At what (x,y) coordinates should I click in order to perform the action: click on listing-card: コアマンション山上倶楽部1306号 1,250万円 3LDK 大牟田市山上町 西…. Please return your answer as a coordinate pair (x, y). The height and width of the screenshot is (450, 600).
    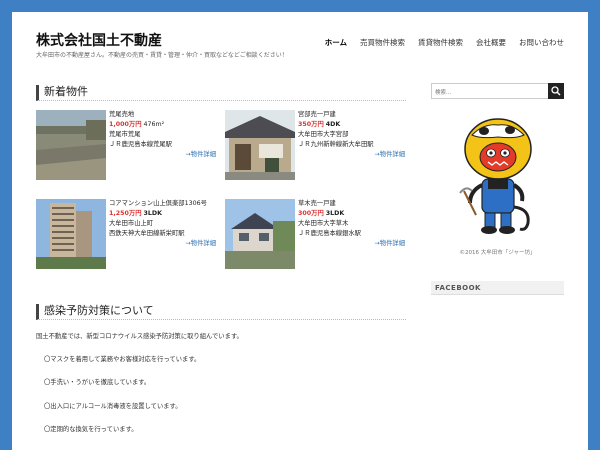
    Looking at the image, I should click on (126, 235).